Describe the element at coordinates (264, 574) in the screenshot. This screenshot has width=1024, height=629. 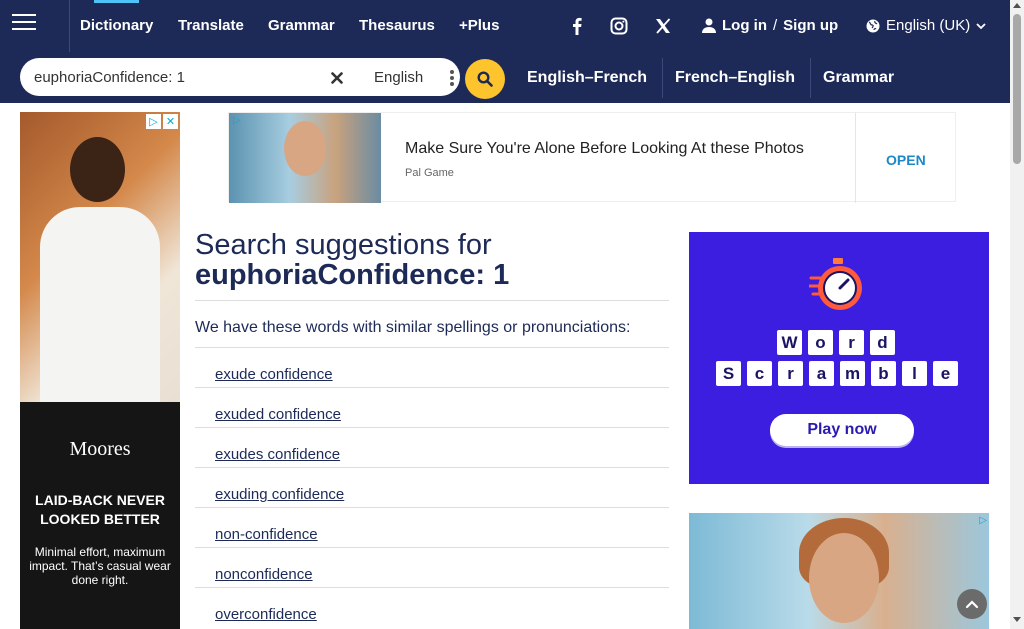
I see `suggestion-link: nonconfidence` at that location.